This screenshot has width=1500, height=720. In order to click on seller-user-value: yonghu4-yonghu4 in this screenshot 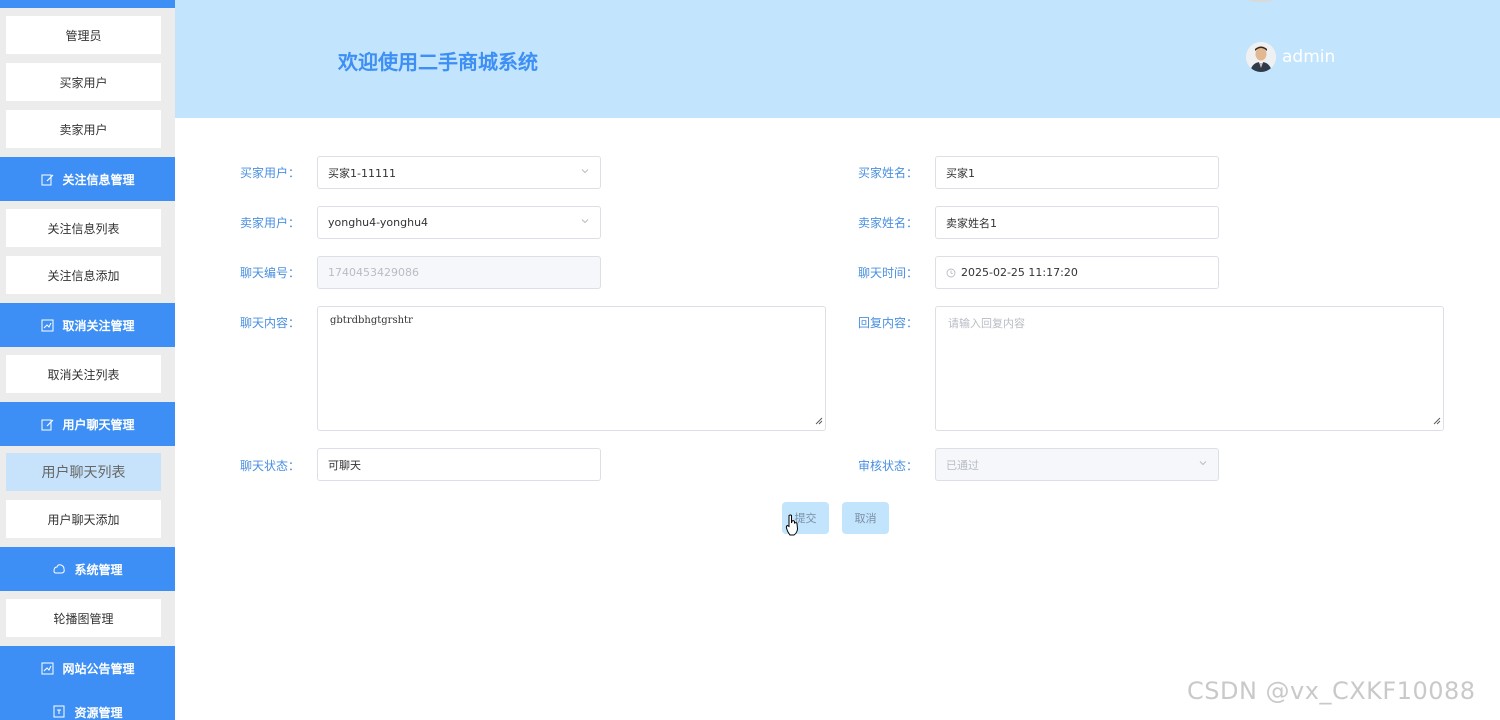, I will do `click(378, 222)`.